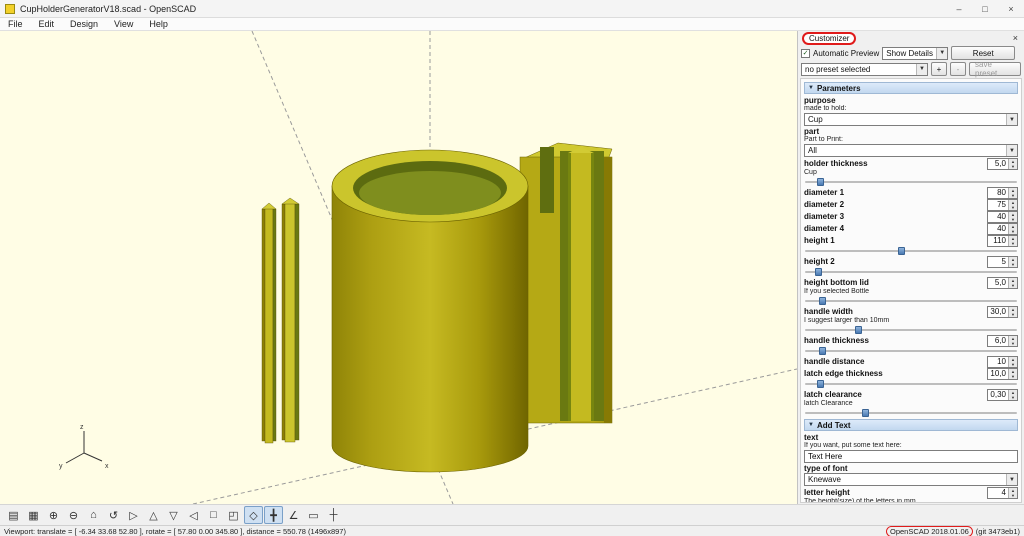  What do you see at coordinates (911, 456) in the screenshot?
I see `text-input` at bounding box center [911, 456].